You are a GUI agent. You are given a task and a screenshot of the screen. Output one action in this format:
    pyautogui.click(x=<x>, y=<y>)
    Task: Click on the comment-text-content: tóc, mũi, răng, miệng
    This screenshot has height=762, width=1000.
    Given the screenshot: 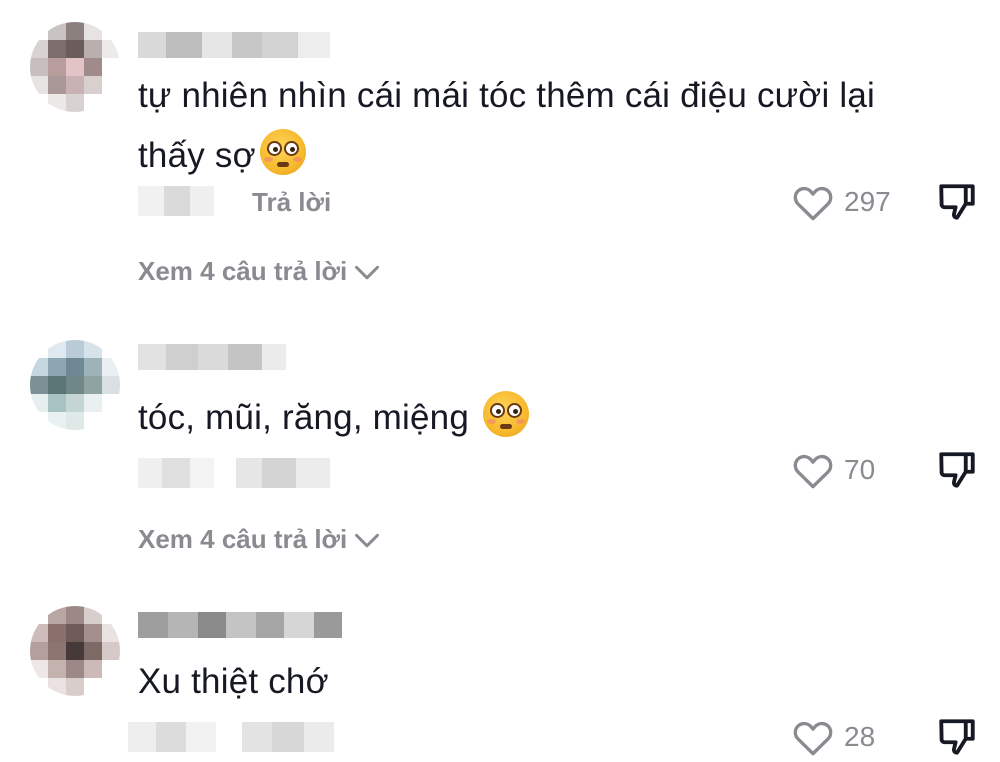 What is the action you would take?
    pyautogui.click(x=304, y=417)
    